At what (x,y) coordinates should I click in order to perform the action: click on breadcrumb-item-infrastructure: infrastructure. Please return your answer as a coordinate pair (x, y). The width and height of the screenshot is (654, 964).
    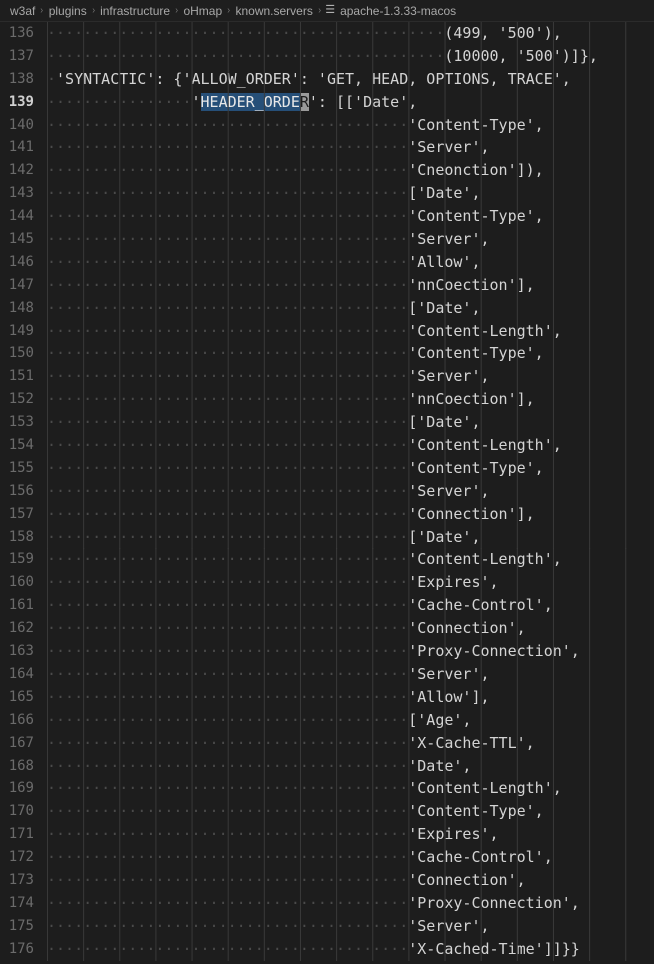
    Looking at the image, I should click on (135, 11).